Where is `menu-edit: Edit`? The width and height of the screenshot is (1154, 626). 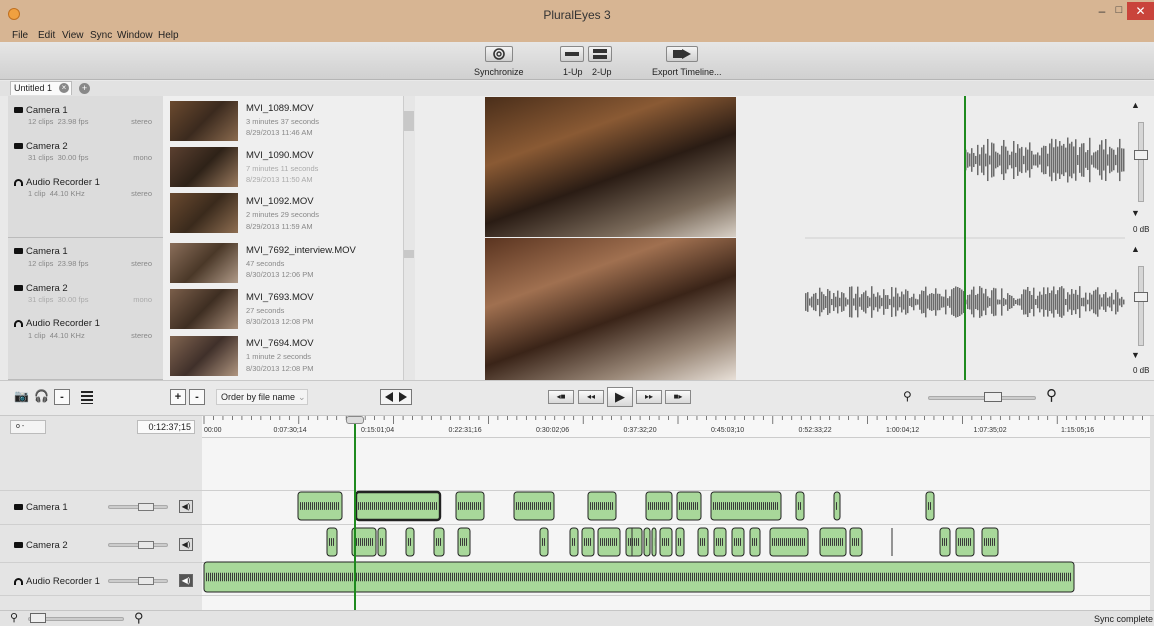
menu-edit: Edit is located at coordinates (46, 36).